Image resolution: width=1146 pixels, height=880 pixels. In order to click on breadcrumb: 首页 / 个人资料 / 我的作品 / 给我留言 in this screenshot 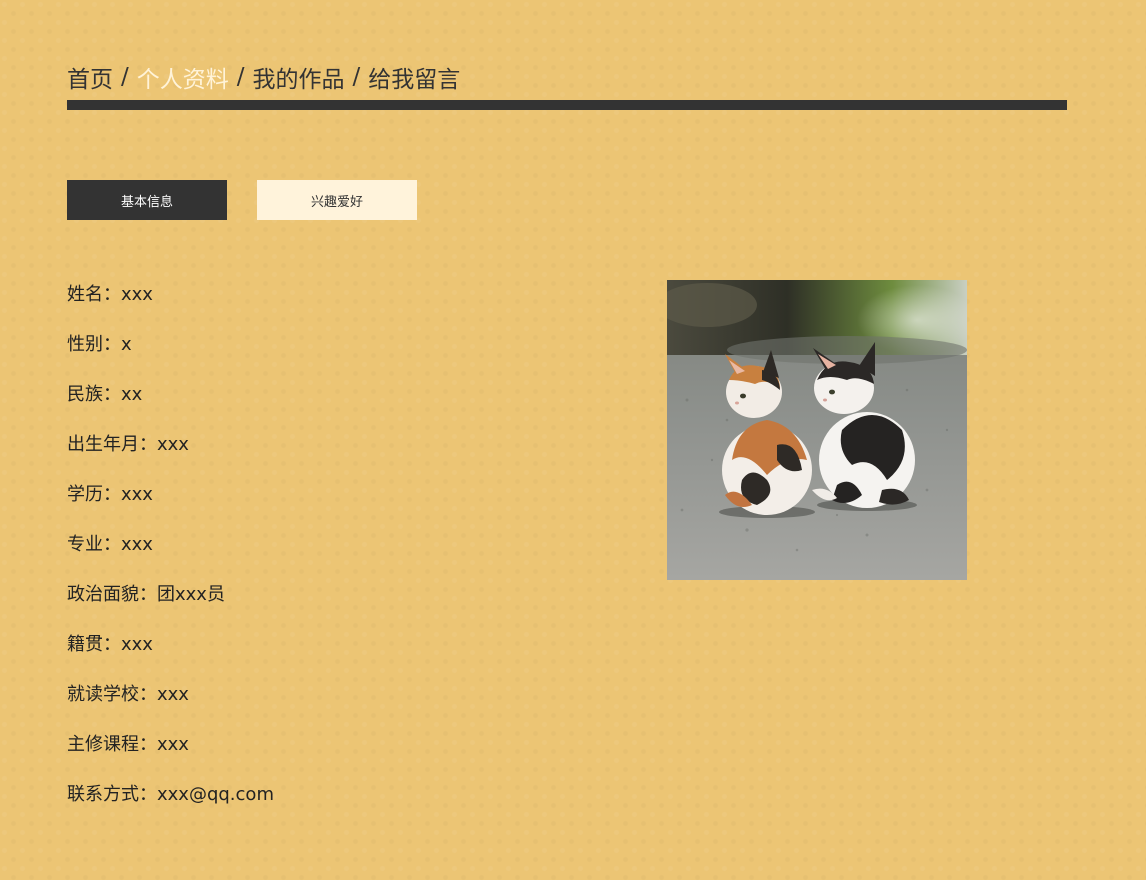, I will do `click(263, 77)`.